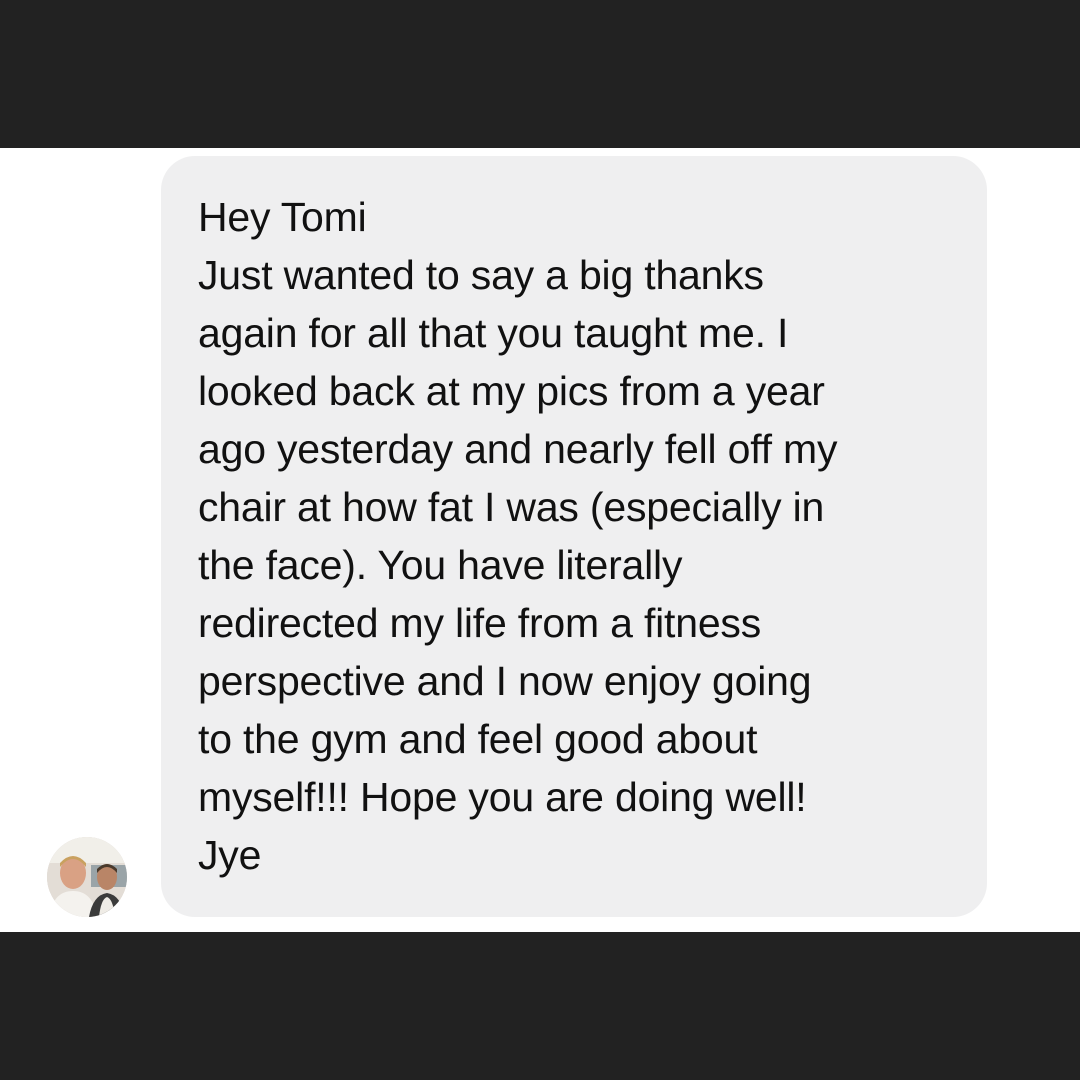 This screenshot has height=1080, width=1080. What do you see at coordinates (511, 391) in the screenshot?
I see `message-line: looked back at my pics from a year` at bounding box center [511, 391].